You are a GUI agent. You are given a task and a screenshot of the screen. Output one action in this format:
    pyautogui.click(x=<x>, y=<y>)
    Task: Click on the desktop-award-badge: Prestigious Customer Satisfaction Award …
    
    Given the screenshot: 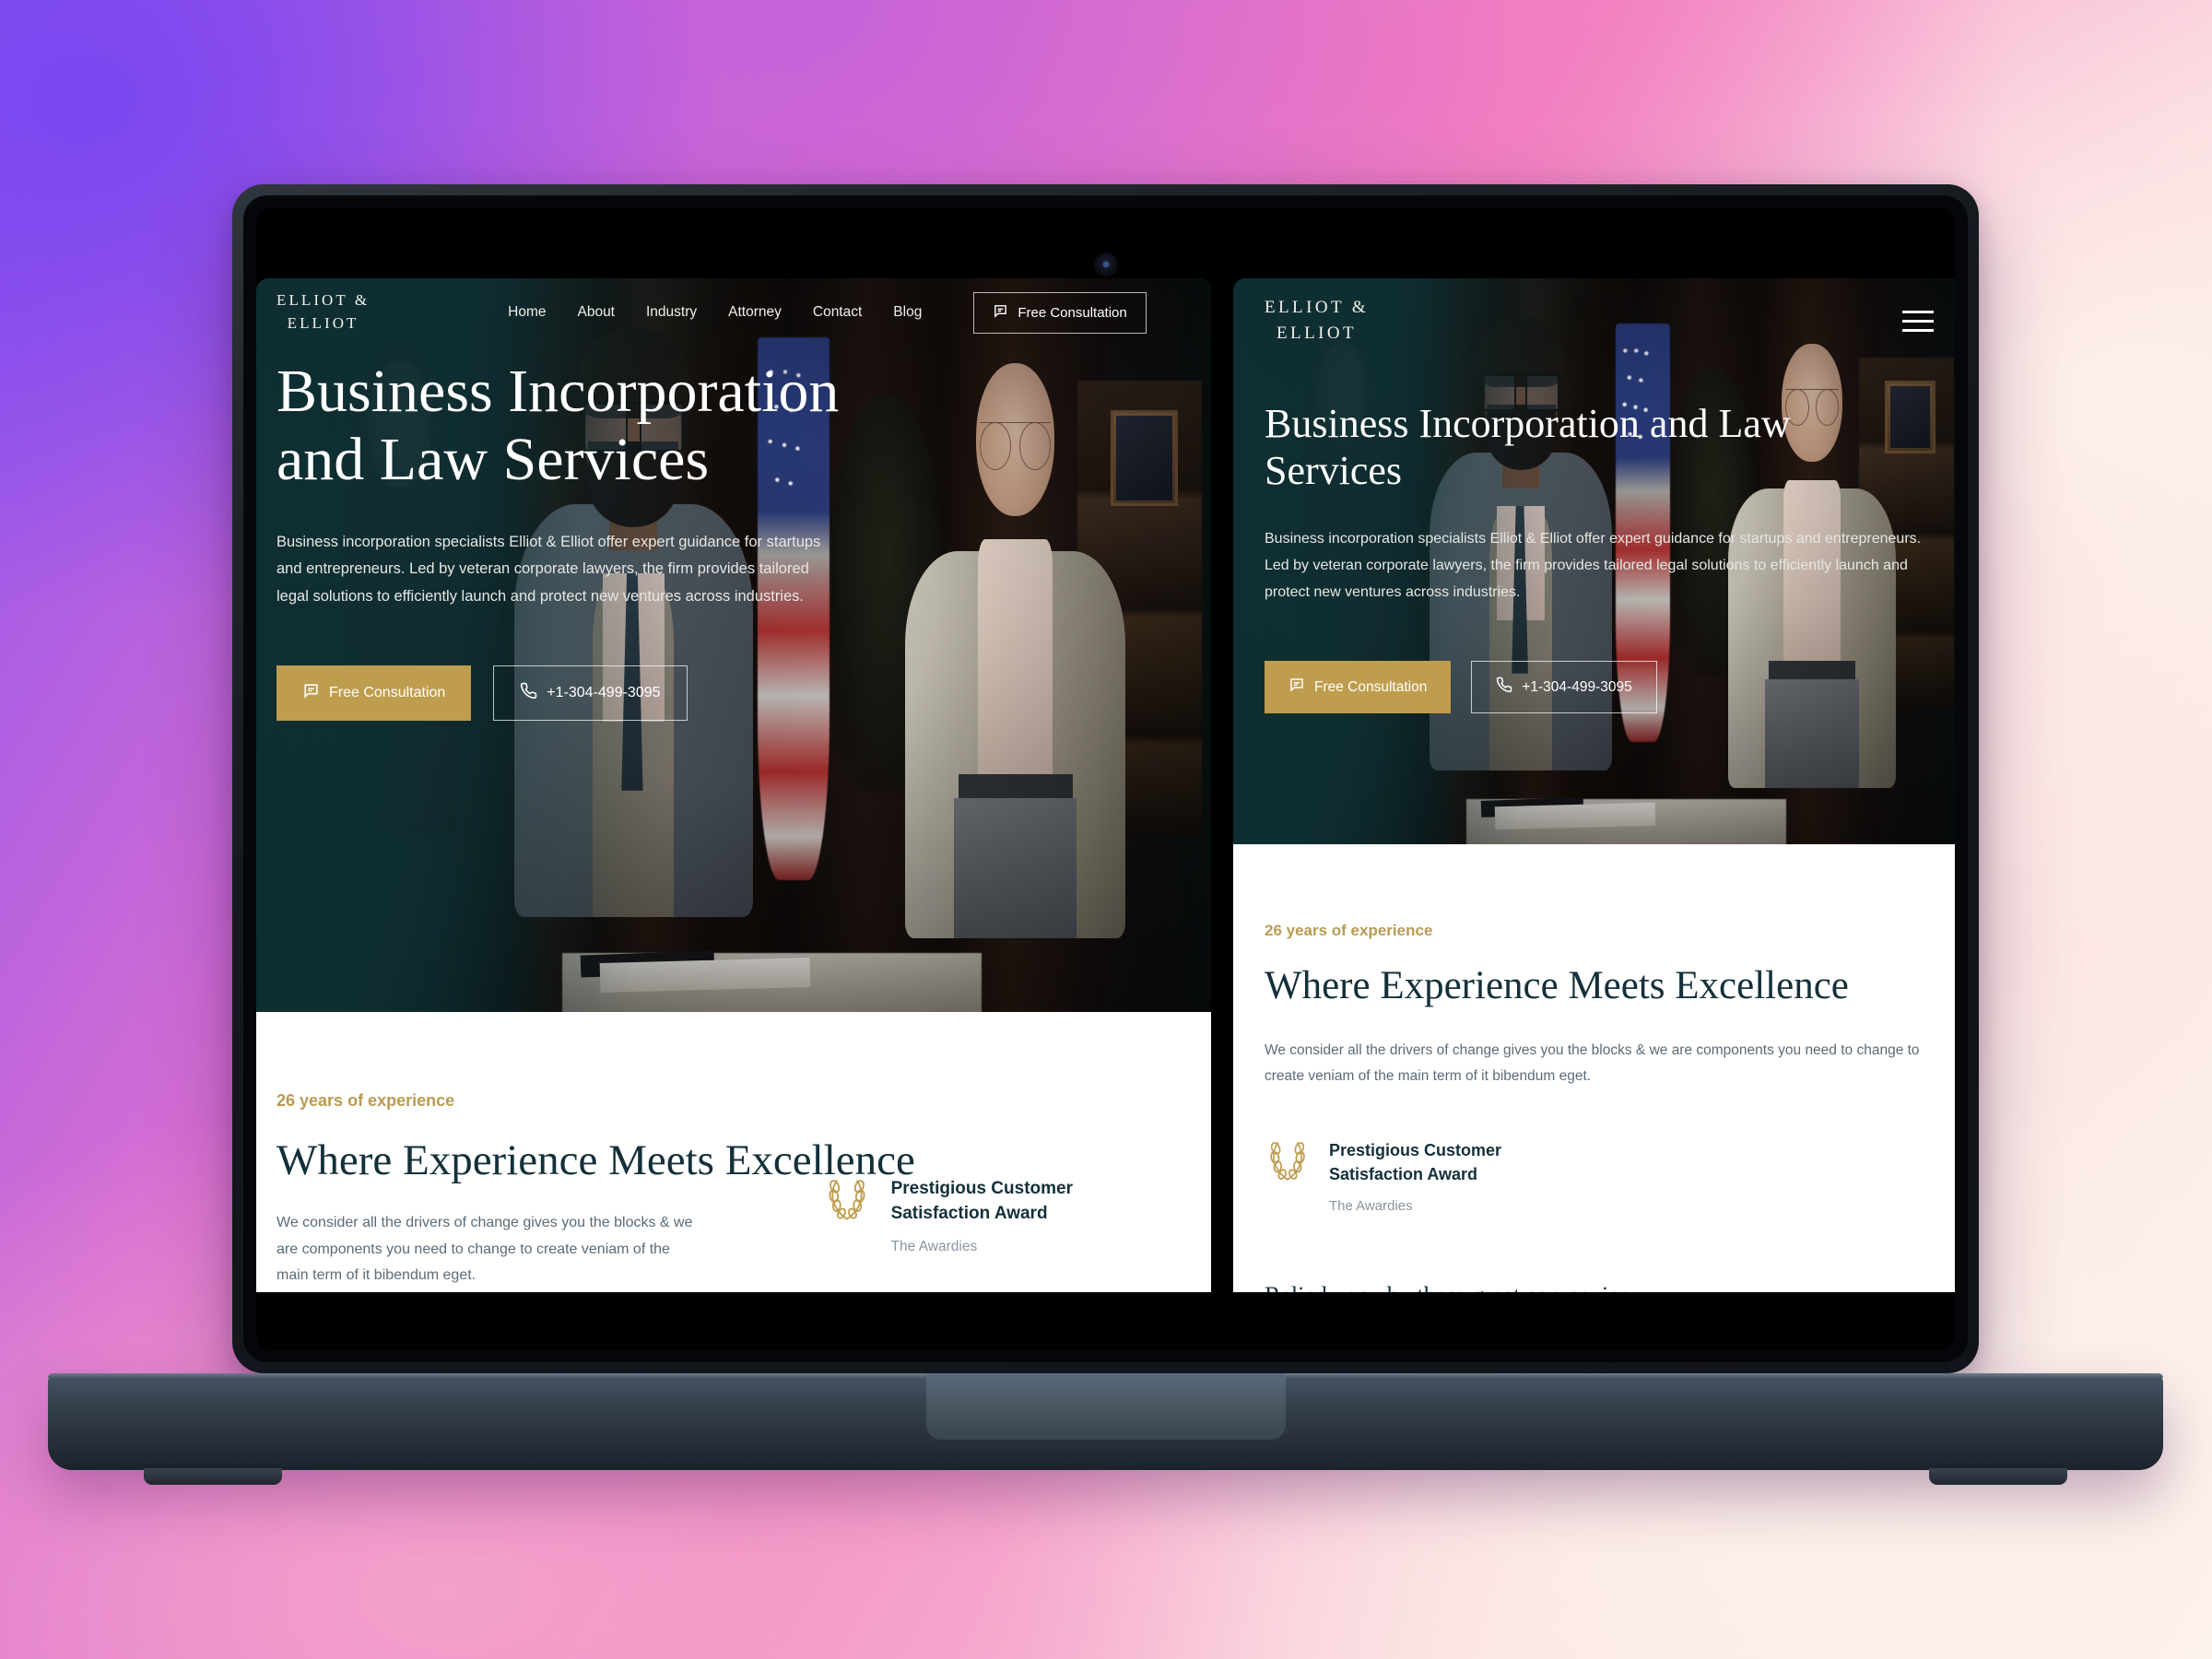 What is the action you would take?
    pyautogui.click(x=948, y=1216)
    